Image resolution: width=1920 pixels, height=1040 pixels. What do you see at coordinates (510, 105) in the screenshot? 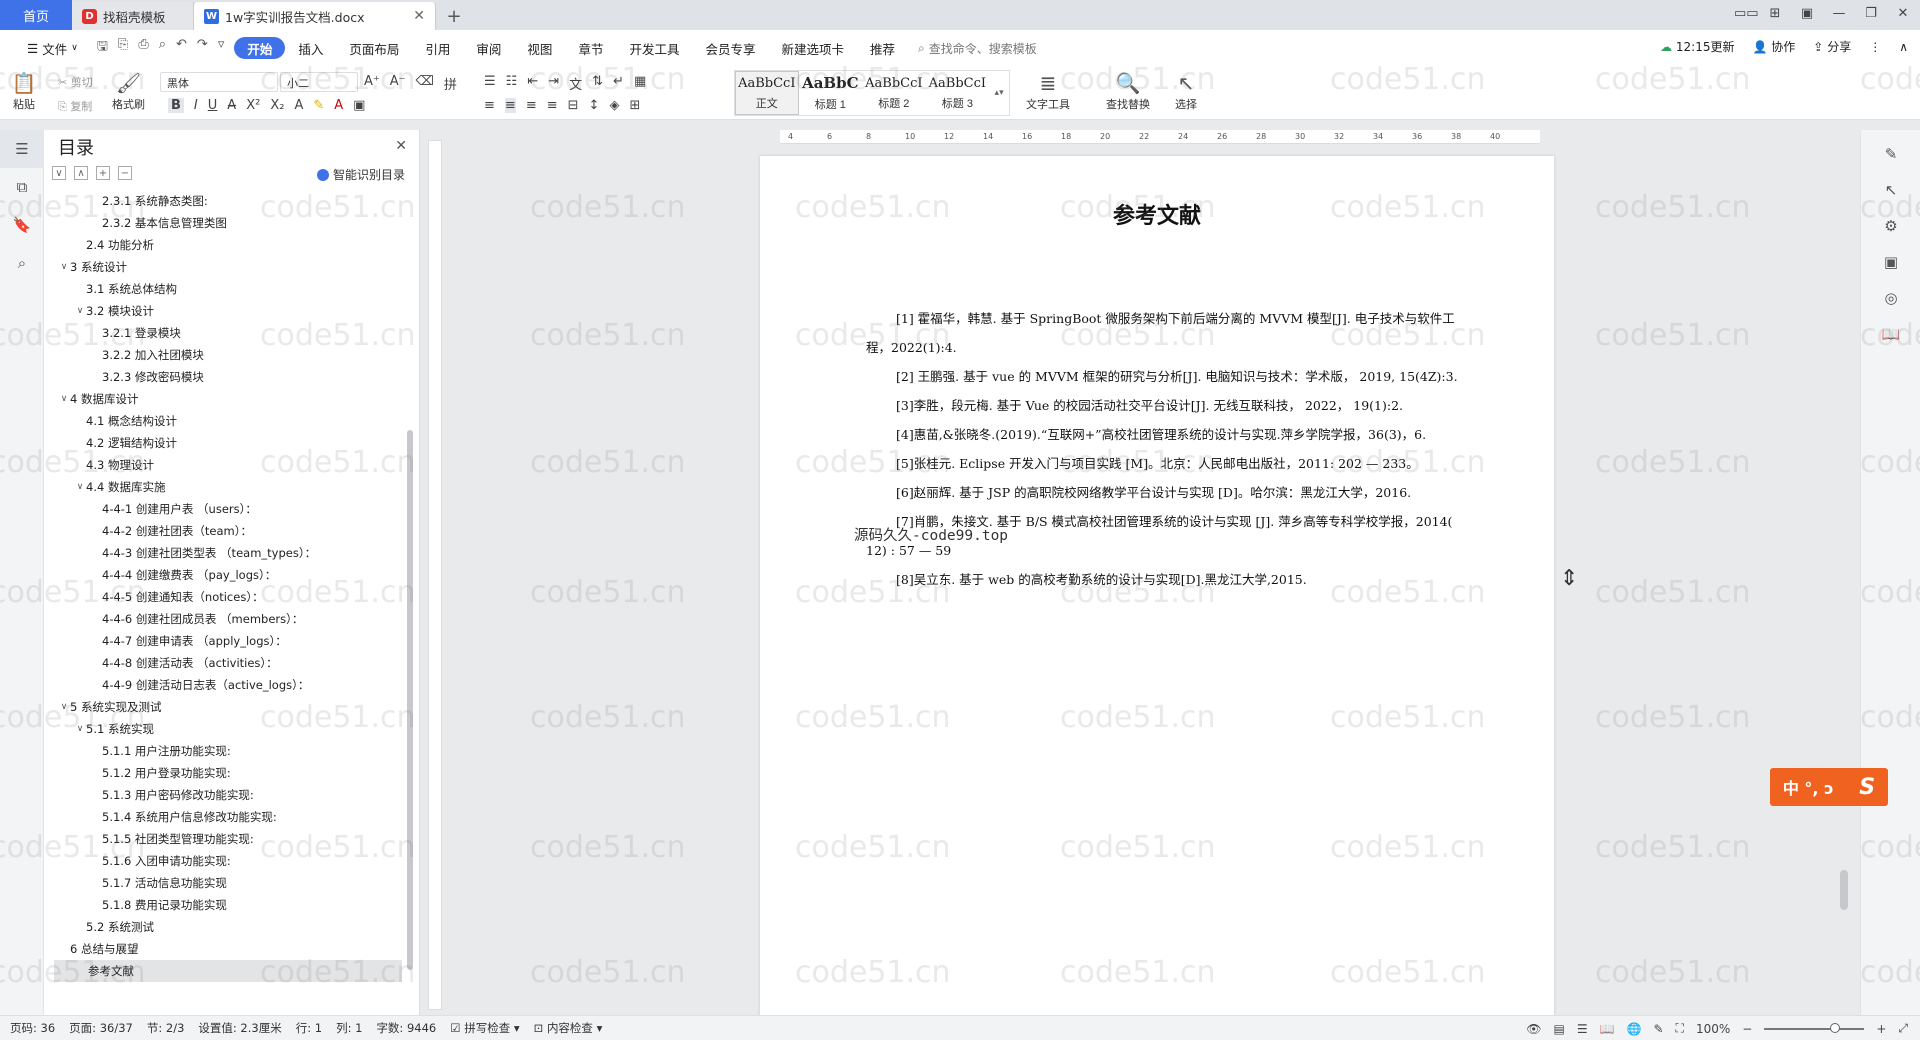
I see `align-center-icon: ≡` at bounding box center [510, 105].